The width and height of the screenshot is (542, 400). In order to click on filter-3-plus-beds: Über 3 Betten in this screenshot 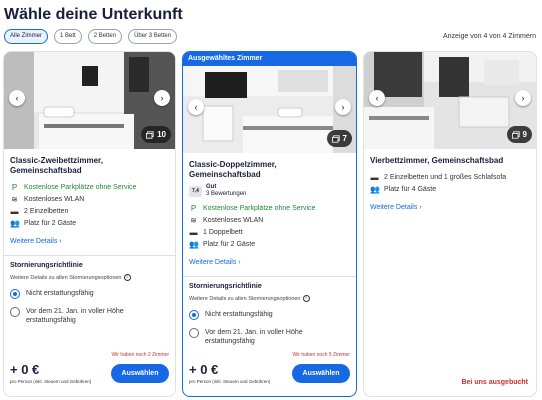, I will do `click(153, 36)`.